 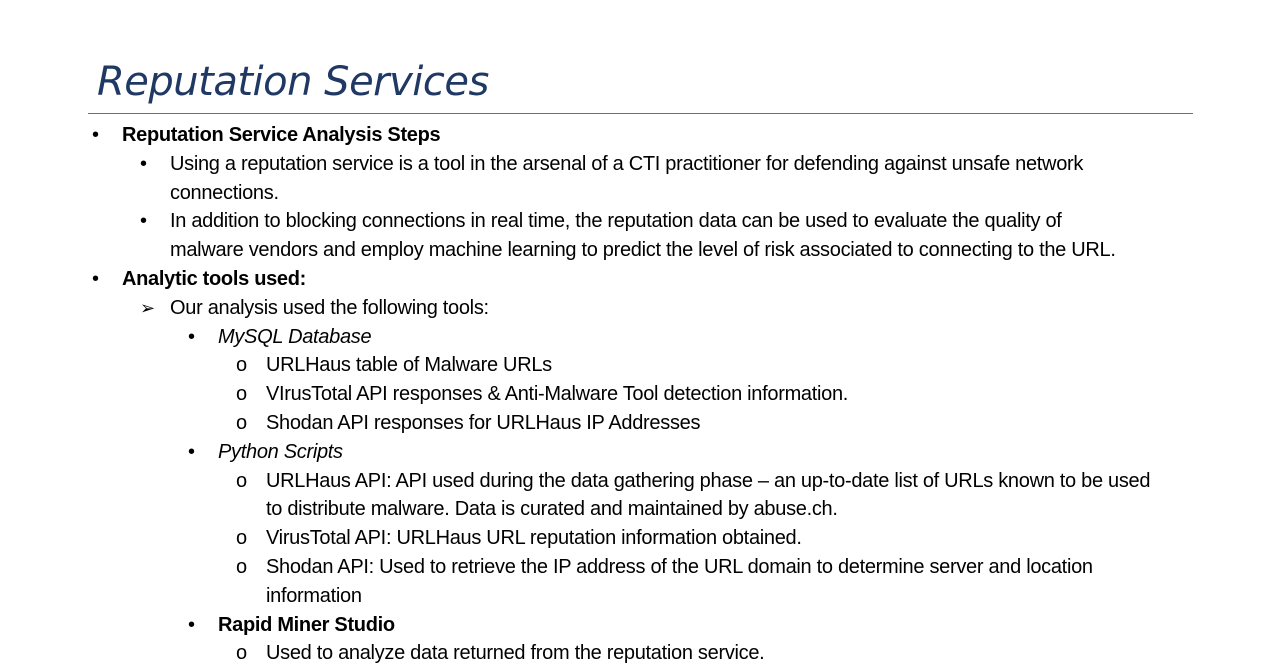 What do you see at coordinates (409, 365) in the screenshot?
I see `list-item-line: URLHaus table of Malware URLs` at bounding box center [409, 365].